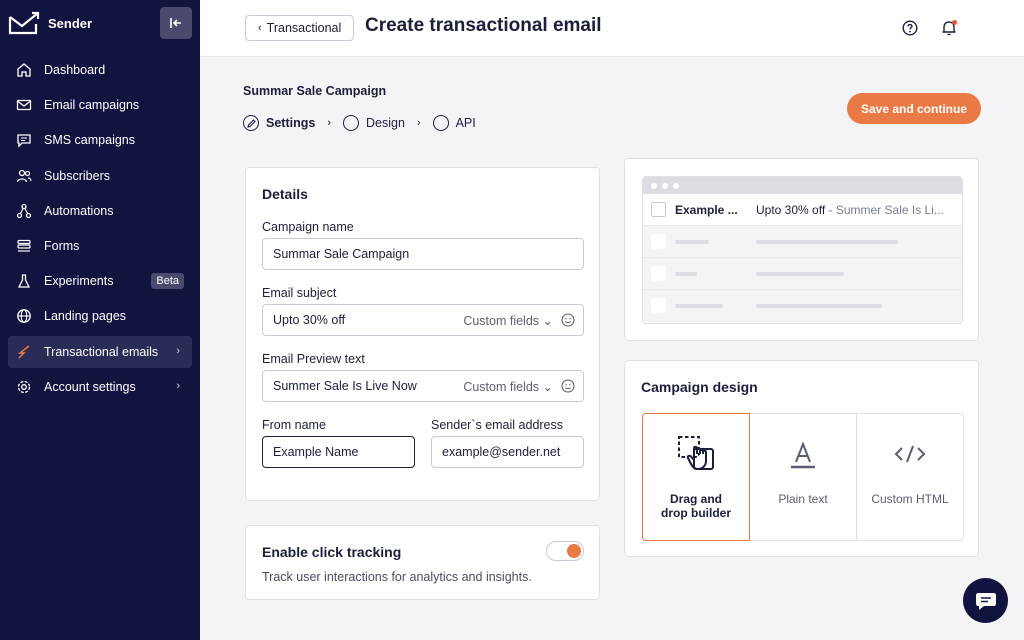 This screenshot has width=1024, height=640. Describe the element at coordinates (300, 28) in the screenshot. I see `back-button: ‹ Transactional` at that location.